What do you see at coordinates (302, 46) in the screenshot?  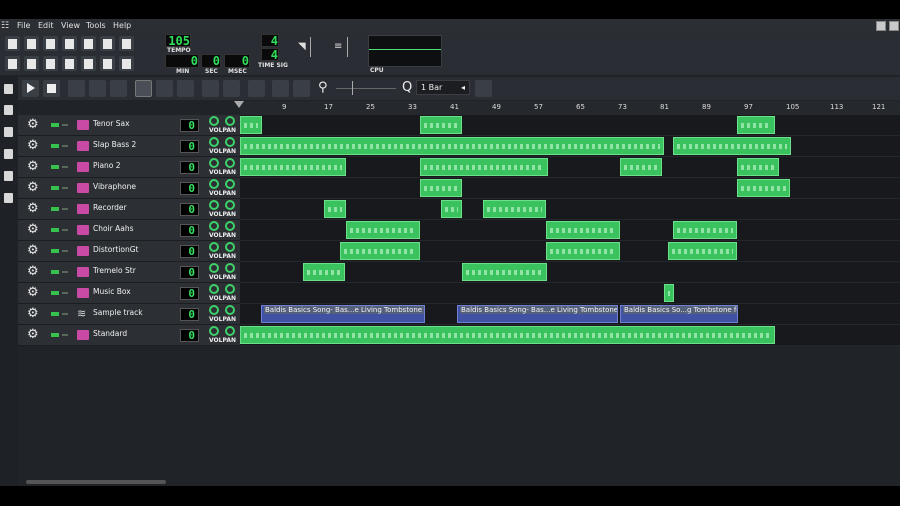 I see `master-volume-icon: ◥` at bounding box center [302, 46].